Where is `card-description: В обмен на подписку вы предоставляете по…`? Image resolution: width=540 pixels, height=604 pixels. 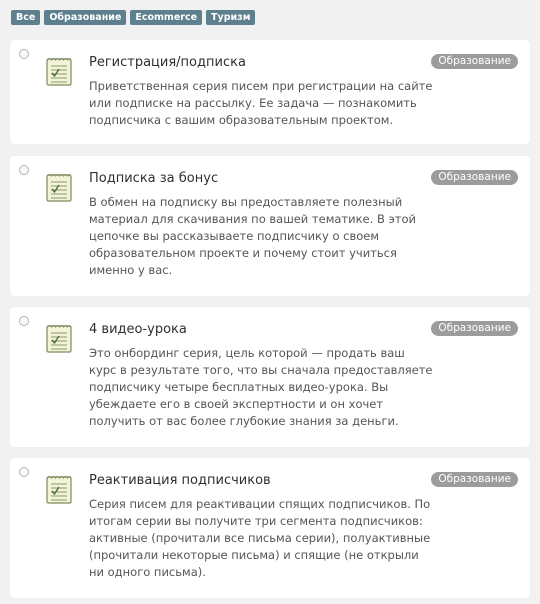 card-description: В обмен на подписку вы предоставляете по… is located at coordinates (253, 236).